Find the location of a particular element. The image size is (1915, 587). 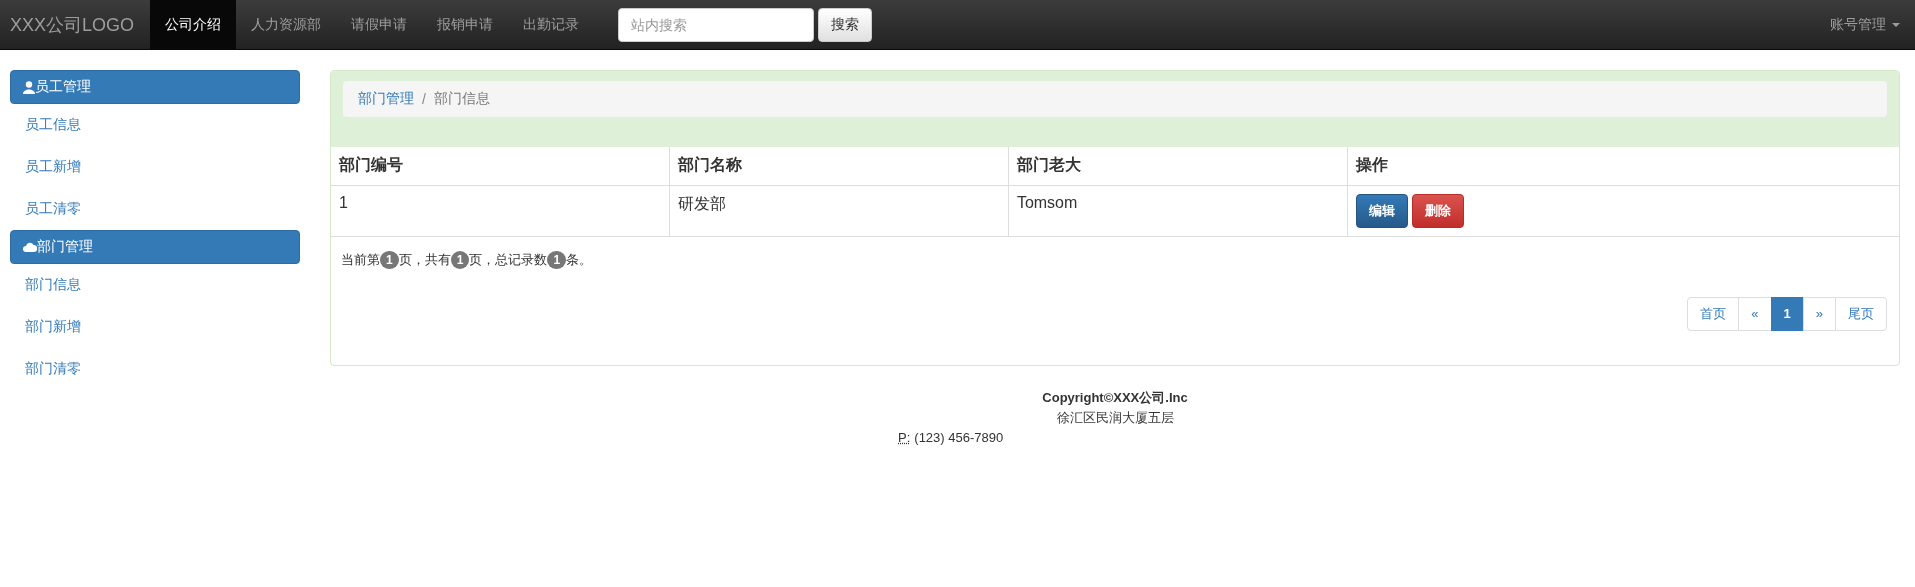

table-cell: 1 is located at coordinates (500, 210).